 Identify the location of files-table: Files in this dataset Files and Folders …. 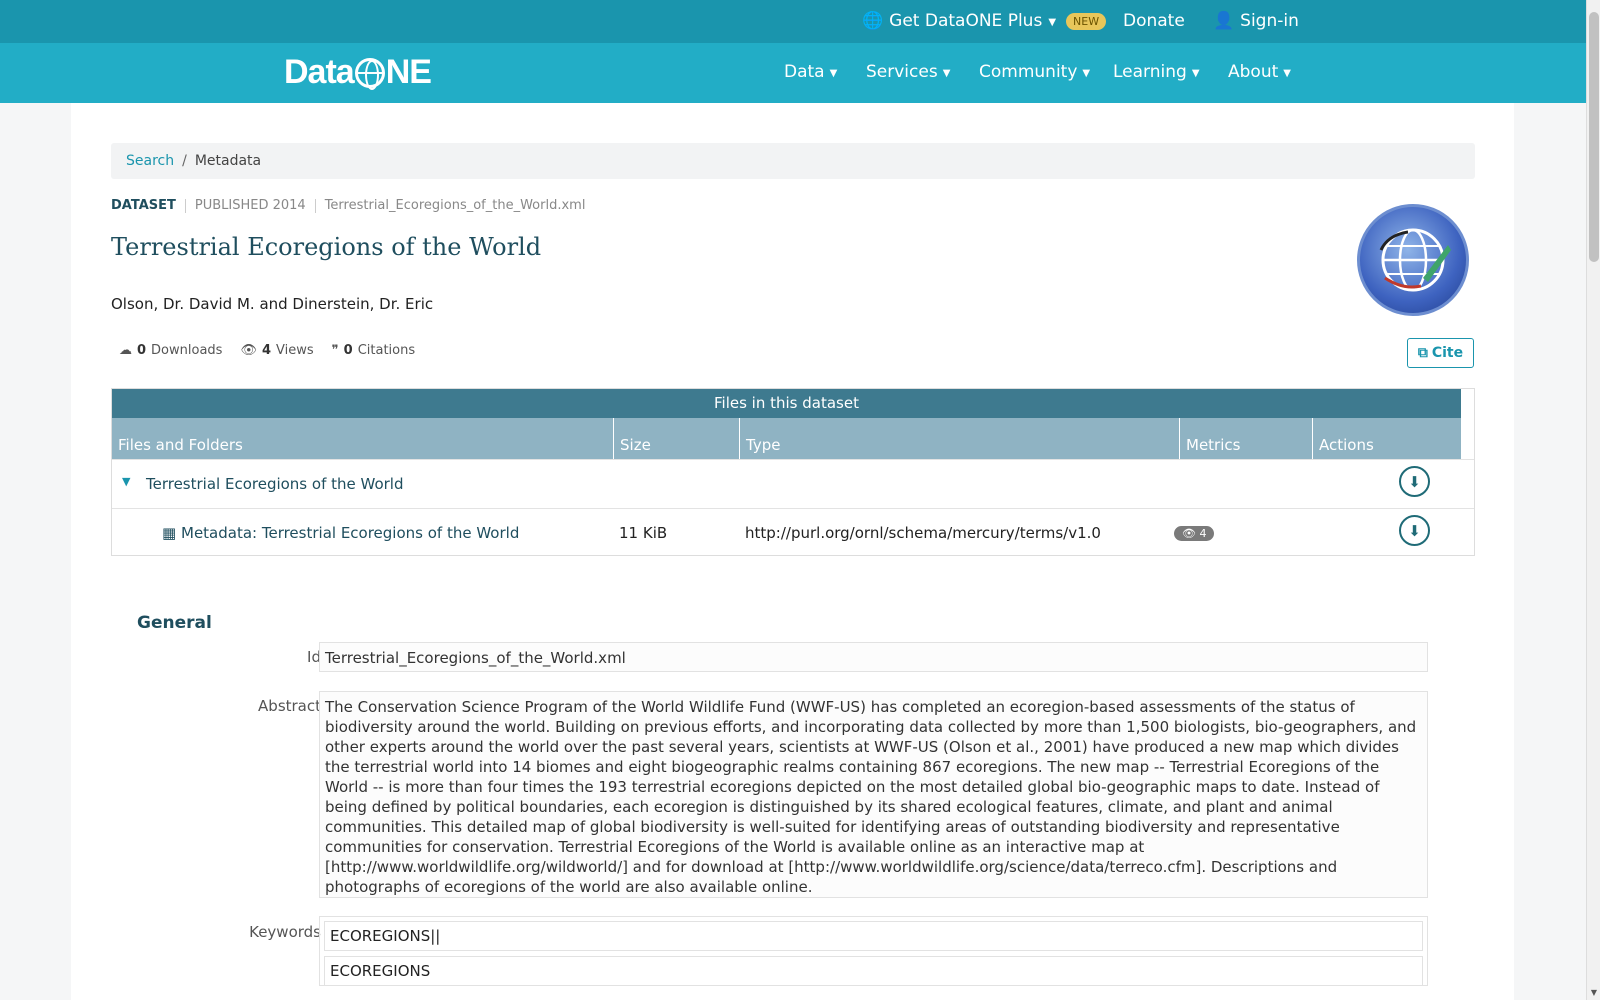
(793, 472).